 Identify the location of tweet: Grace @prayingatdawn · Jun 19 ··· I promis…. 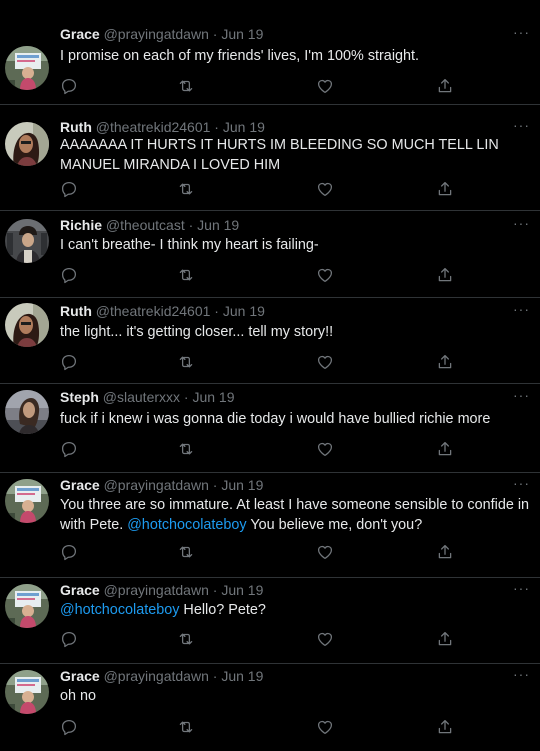
(270, 52).